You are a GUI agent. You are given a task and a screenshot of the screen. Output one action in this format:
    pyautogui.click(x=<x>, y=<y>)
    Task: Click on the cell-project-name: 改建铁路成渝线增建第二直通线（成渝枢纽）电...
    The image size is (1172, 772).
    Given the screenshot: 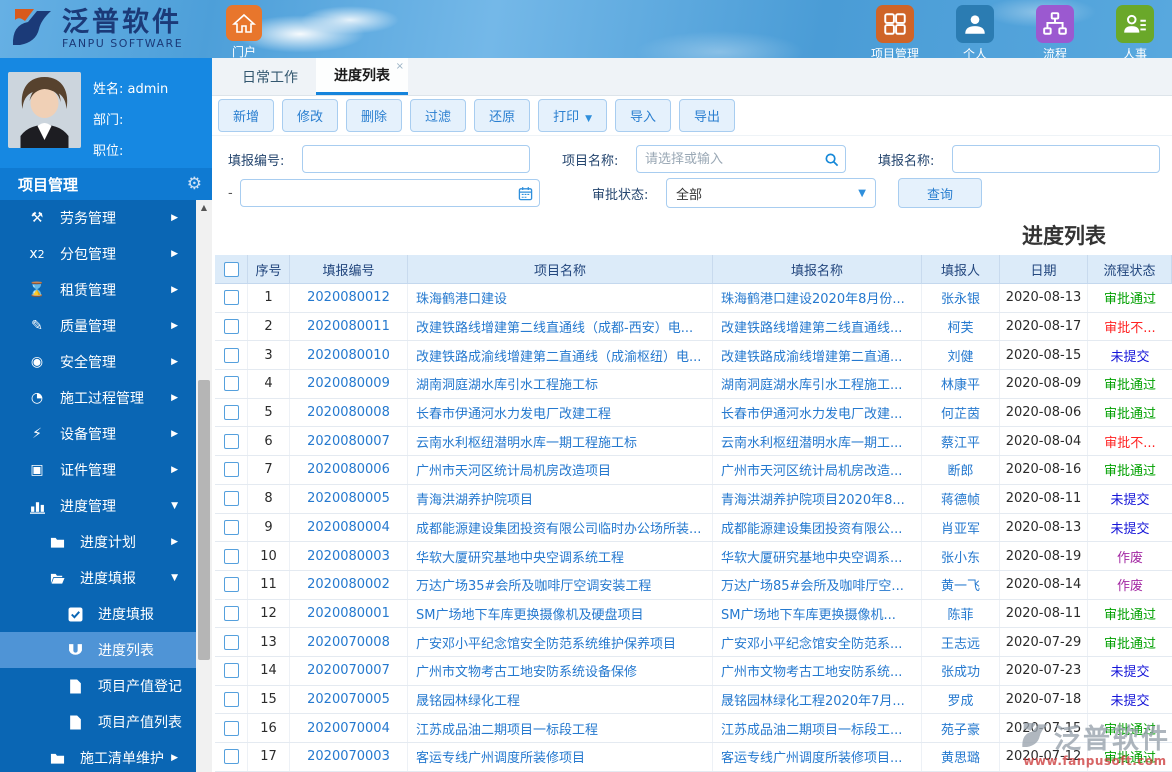 What is the action you would take?
    pyautogui.click(x=560, y=355)
    